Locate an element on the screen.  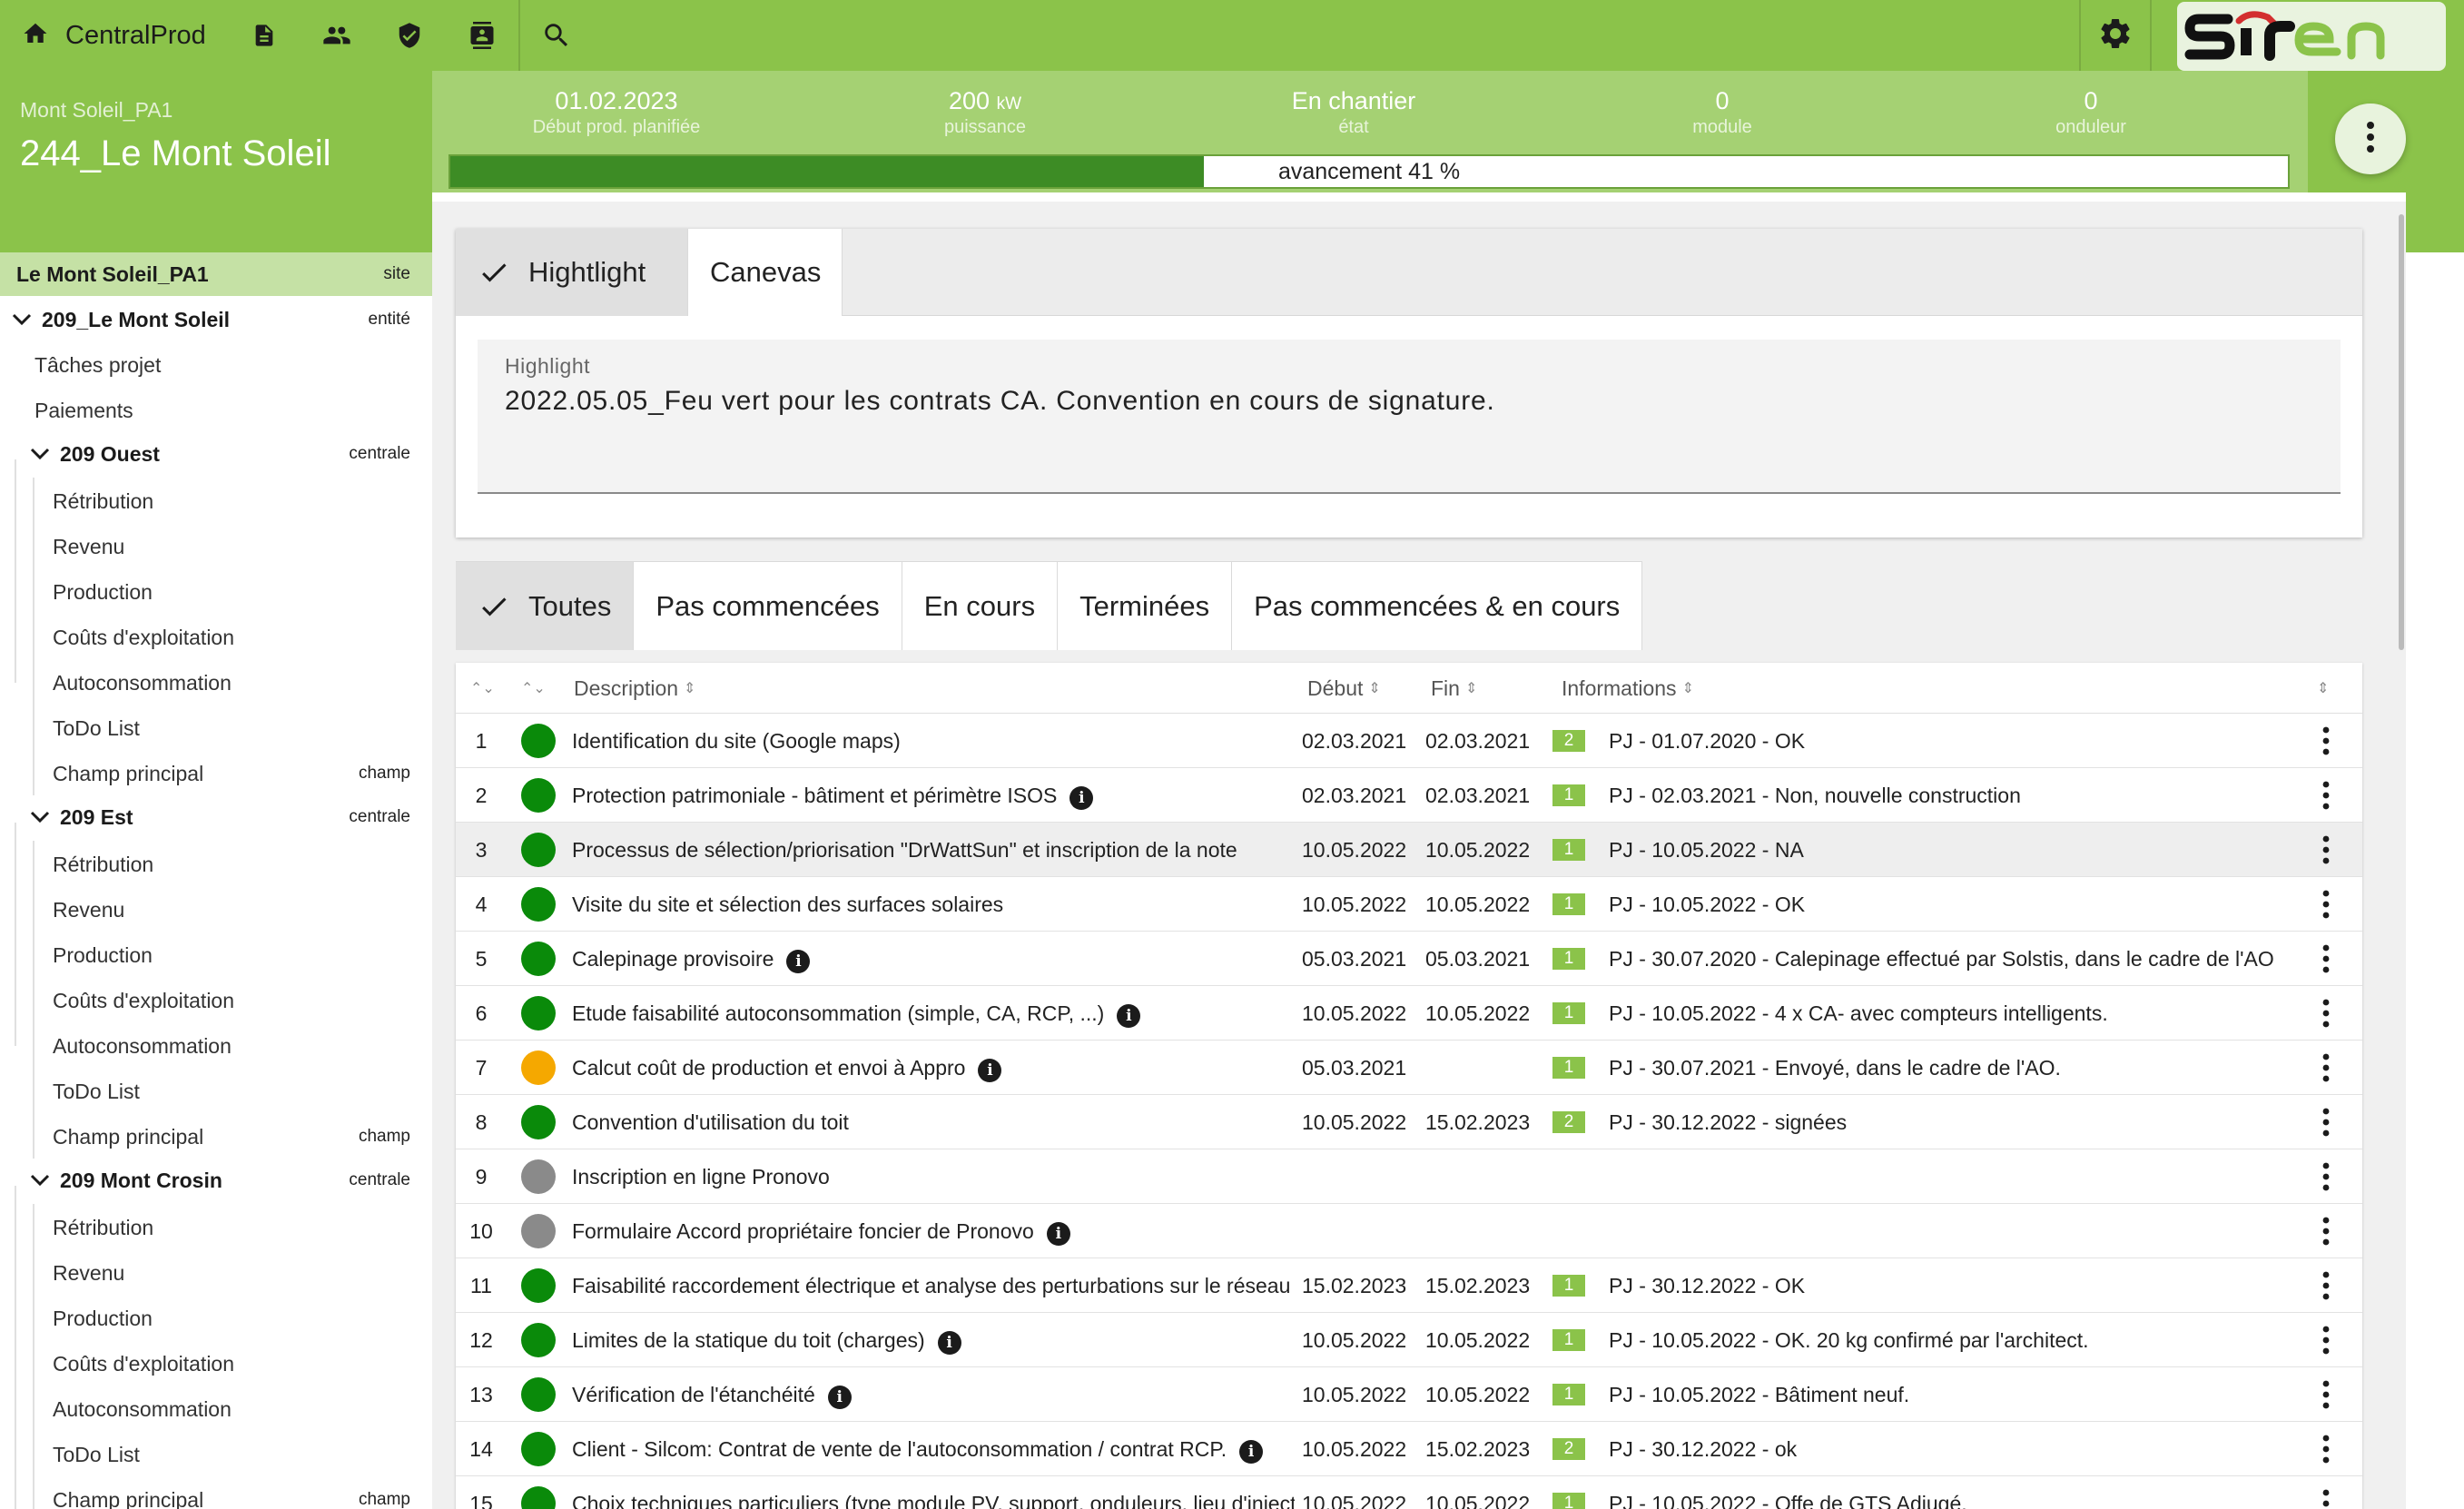
sidebar-item-taches-projet: Tâches projet is located at coordinates (216, 365).